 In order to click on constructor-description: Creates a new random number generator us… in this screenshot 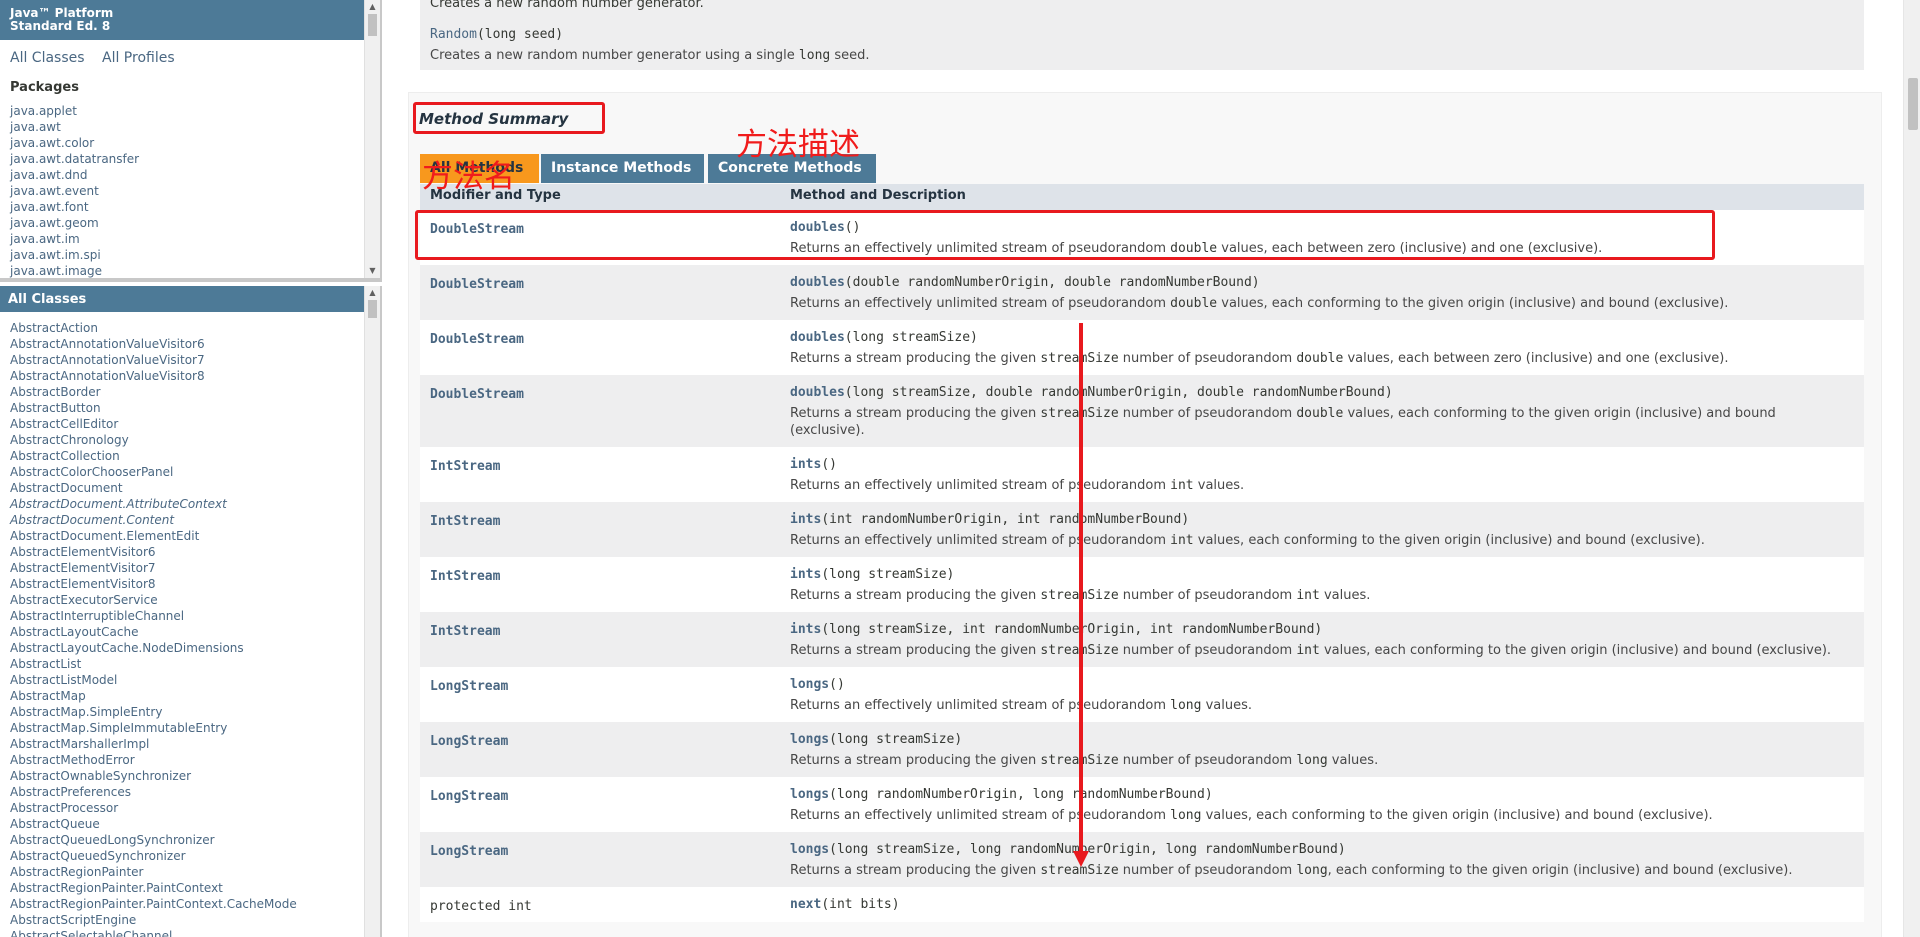, I will do `click(650, 55)`.